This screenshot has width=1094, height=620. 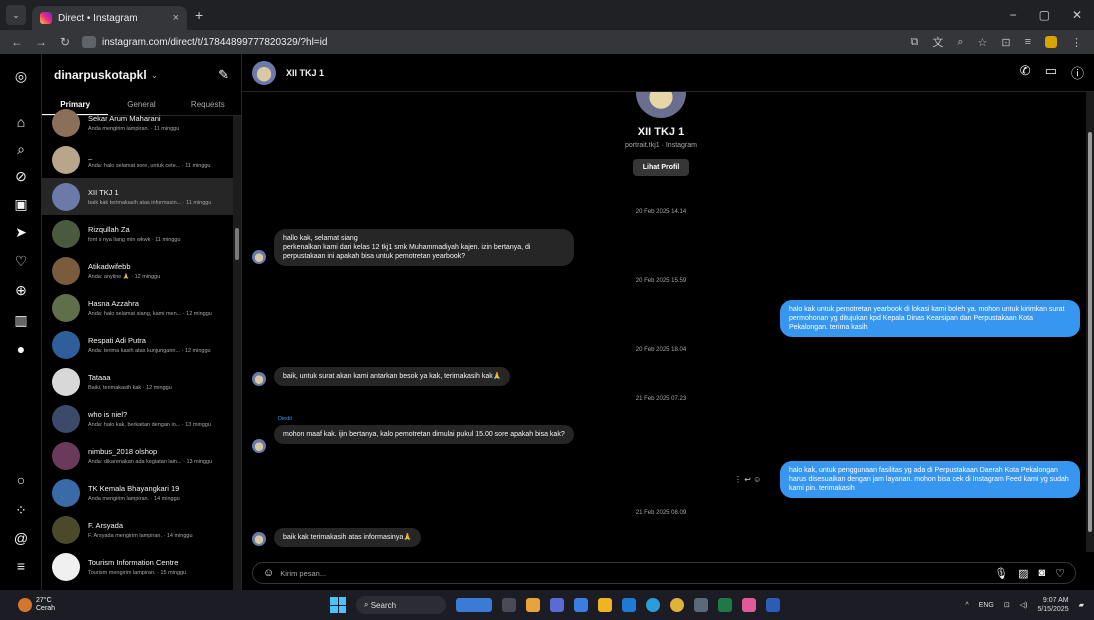 I want to click on sticker-icon: ◙, so click(x=1041, y=573).